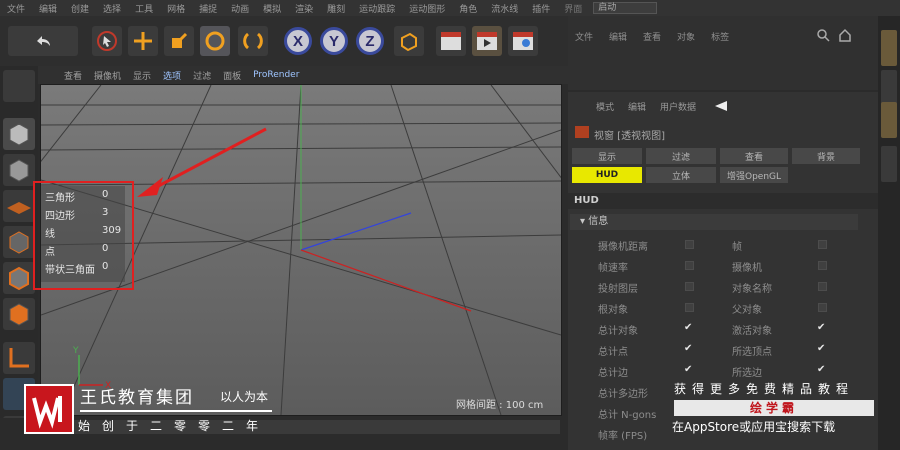 Image resolution: width=900 pixels, height=450 pixels. Describe the element at coordinates (377, 8) in the screenshot. I see `menu-motion-tracker: 运动跟踪` at that location.